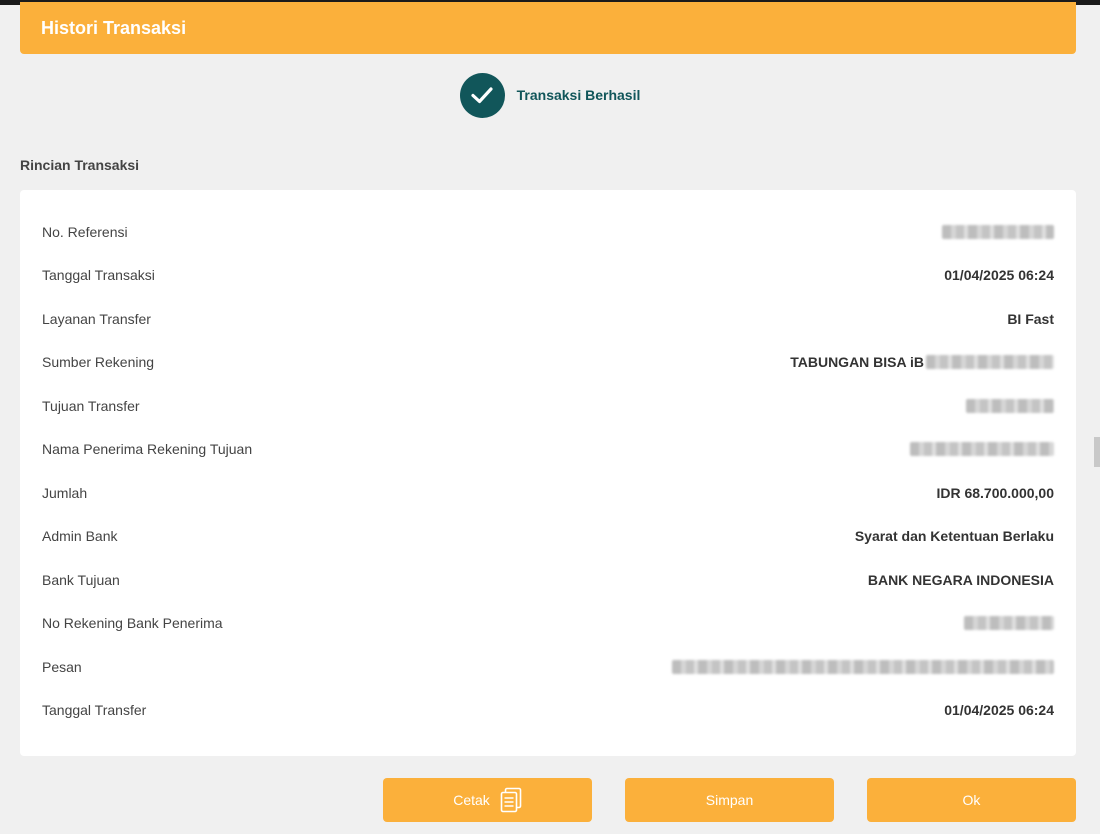 This screenshot has width=1100, height=834. I want to click on detail-label: Tujuan Transfer, so click(91, 405).